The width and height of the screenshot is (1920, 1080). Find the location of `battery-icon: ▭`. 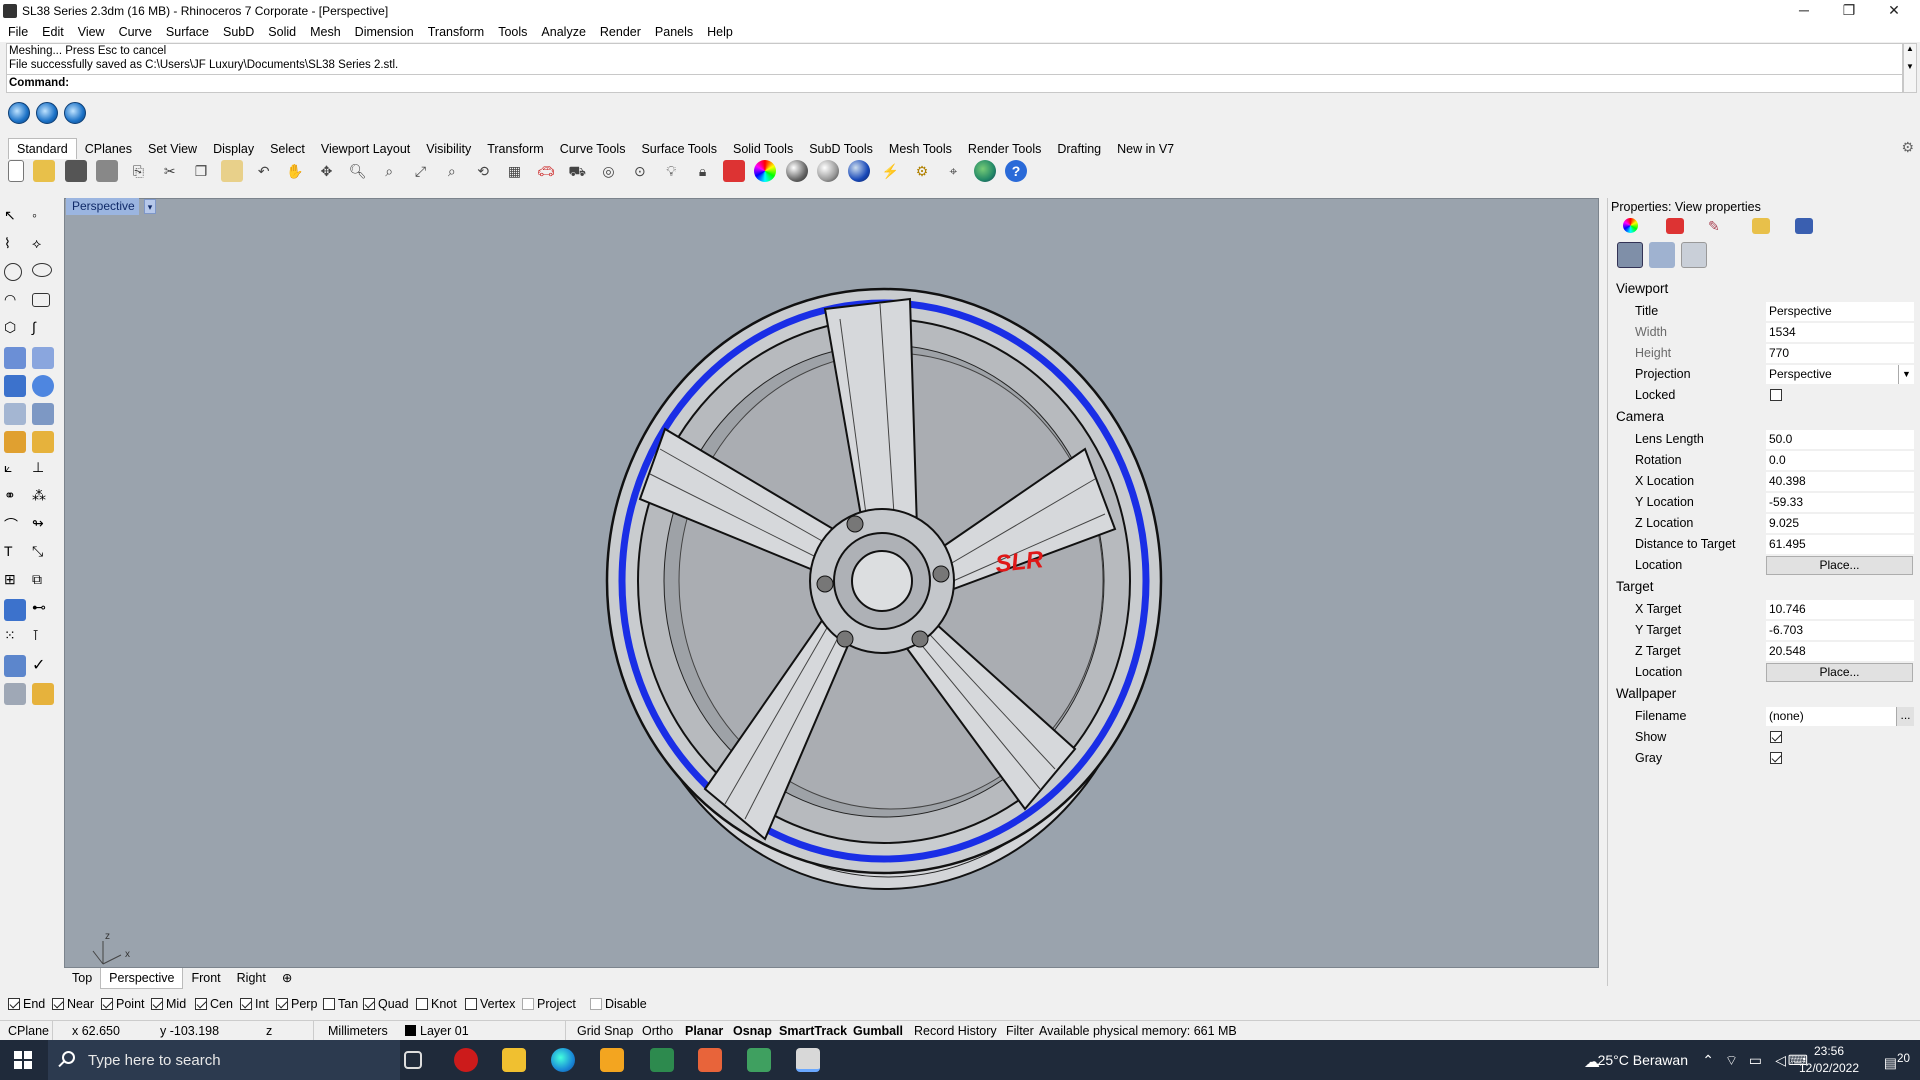

battery-icon: ▭ is located at coordinates (1755, 1060).